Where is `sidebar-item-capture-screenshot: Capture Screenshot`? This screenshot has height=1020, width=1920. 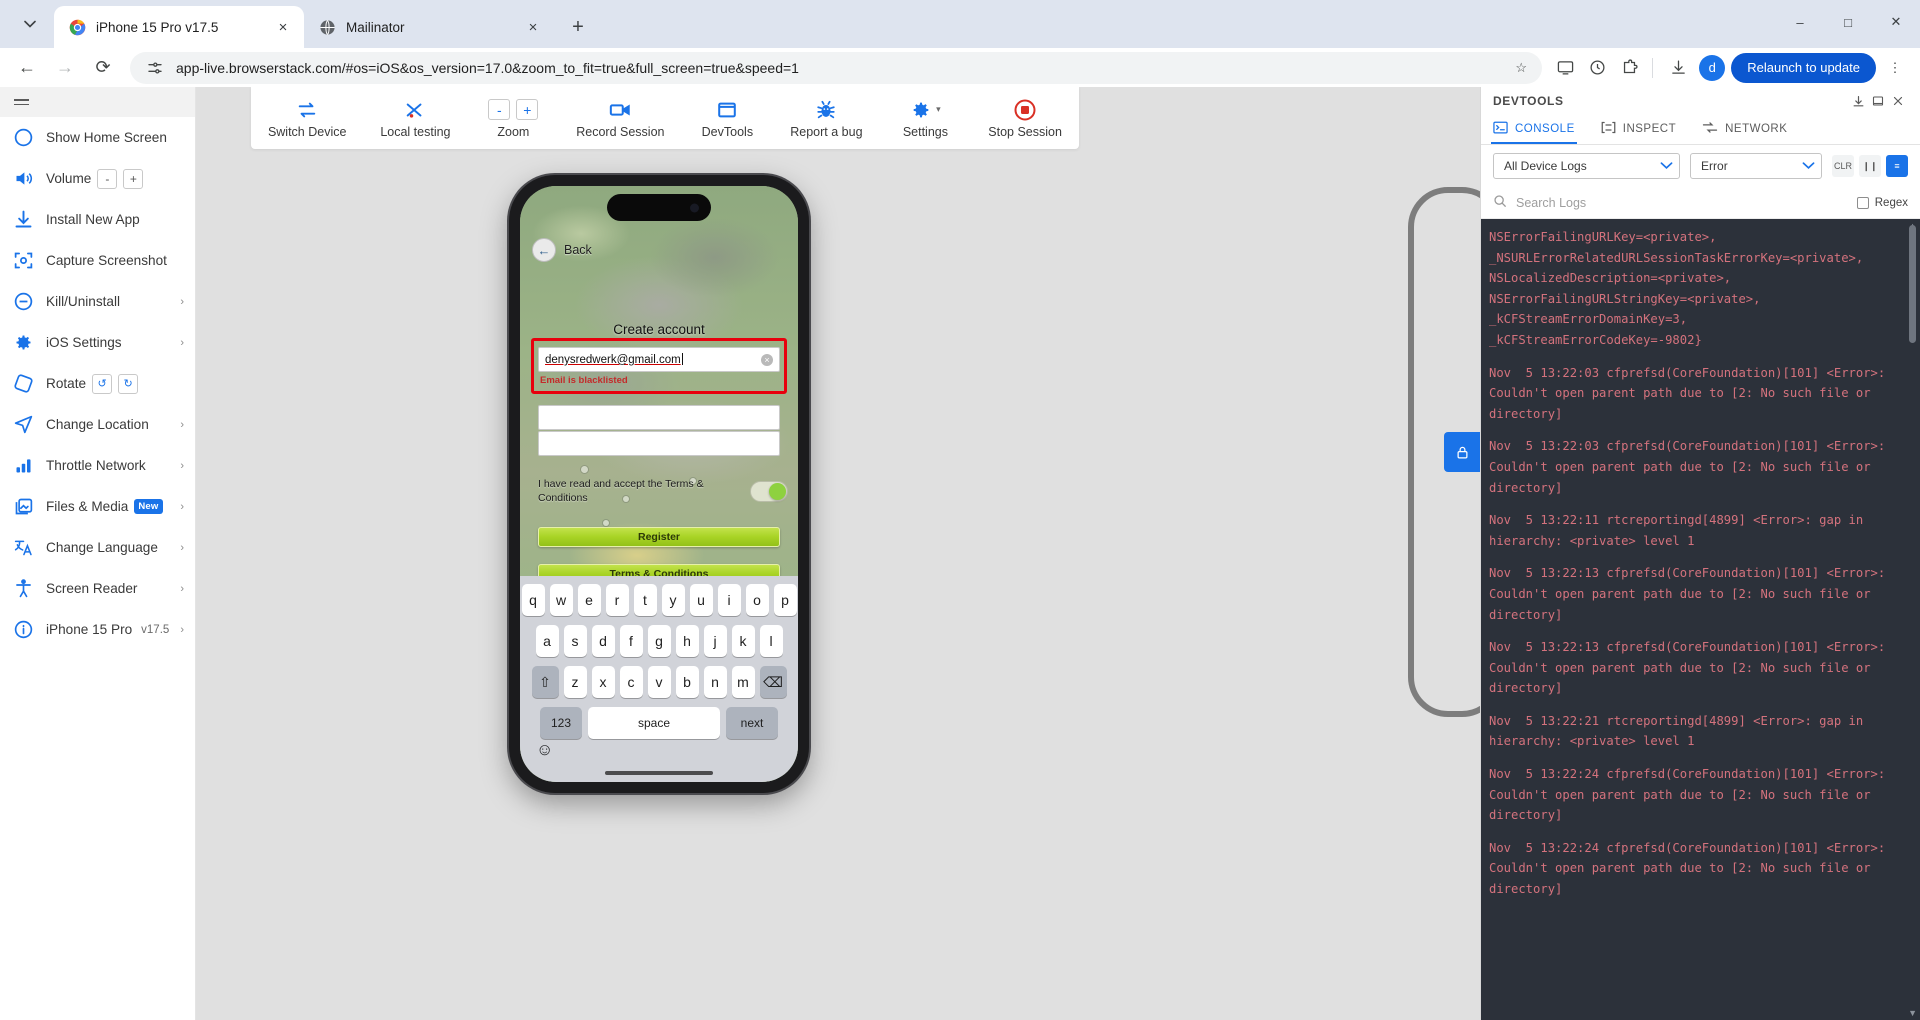
sidebar-item-capture-screenshot: Capture Screenshot is located at coordinates (97, 260).